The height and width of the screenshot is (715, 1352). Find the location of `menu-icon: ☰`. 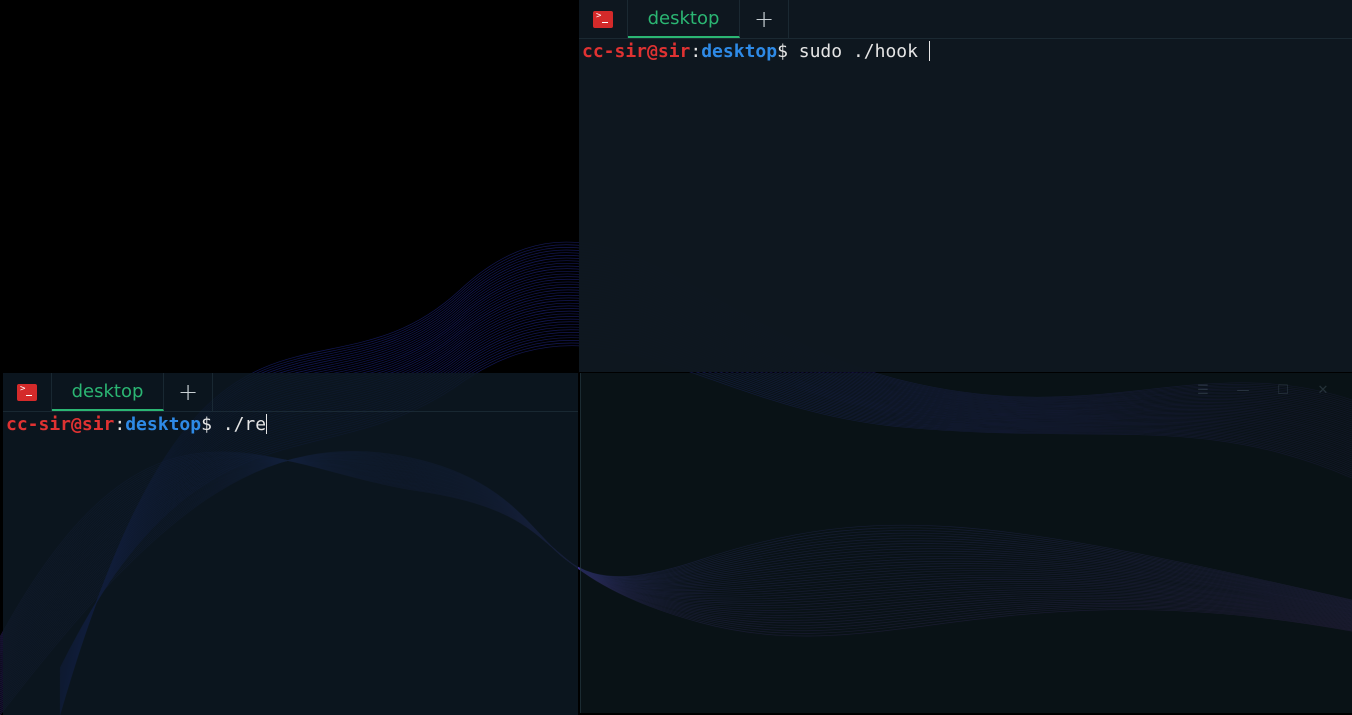

menu-icon: ☰ is located at coordinates (1203, 390).